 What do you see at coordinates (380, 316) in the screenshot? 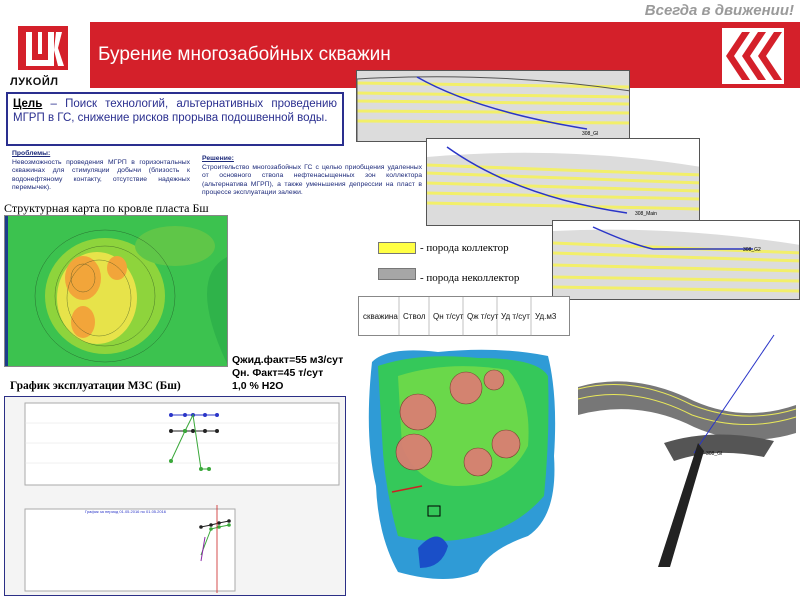
I see `table-header-well: скважина` at bounding box center [380, 316].